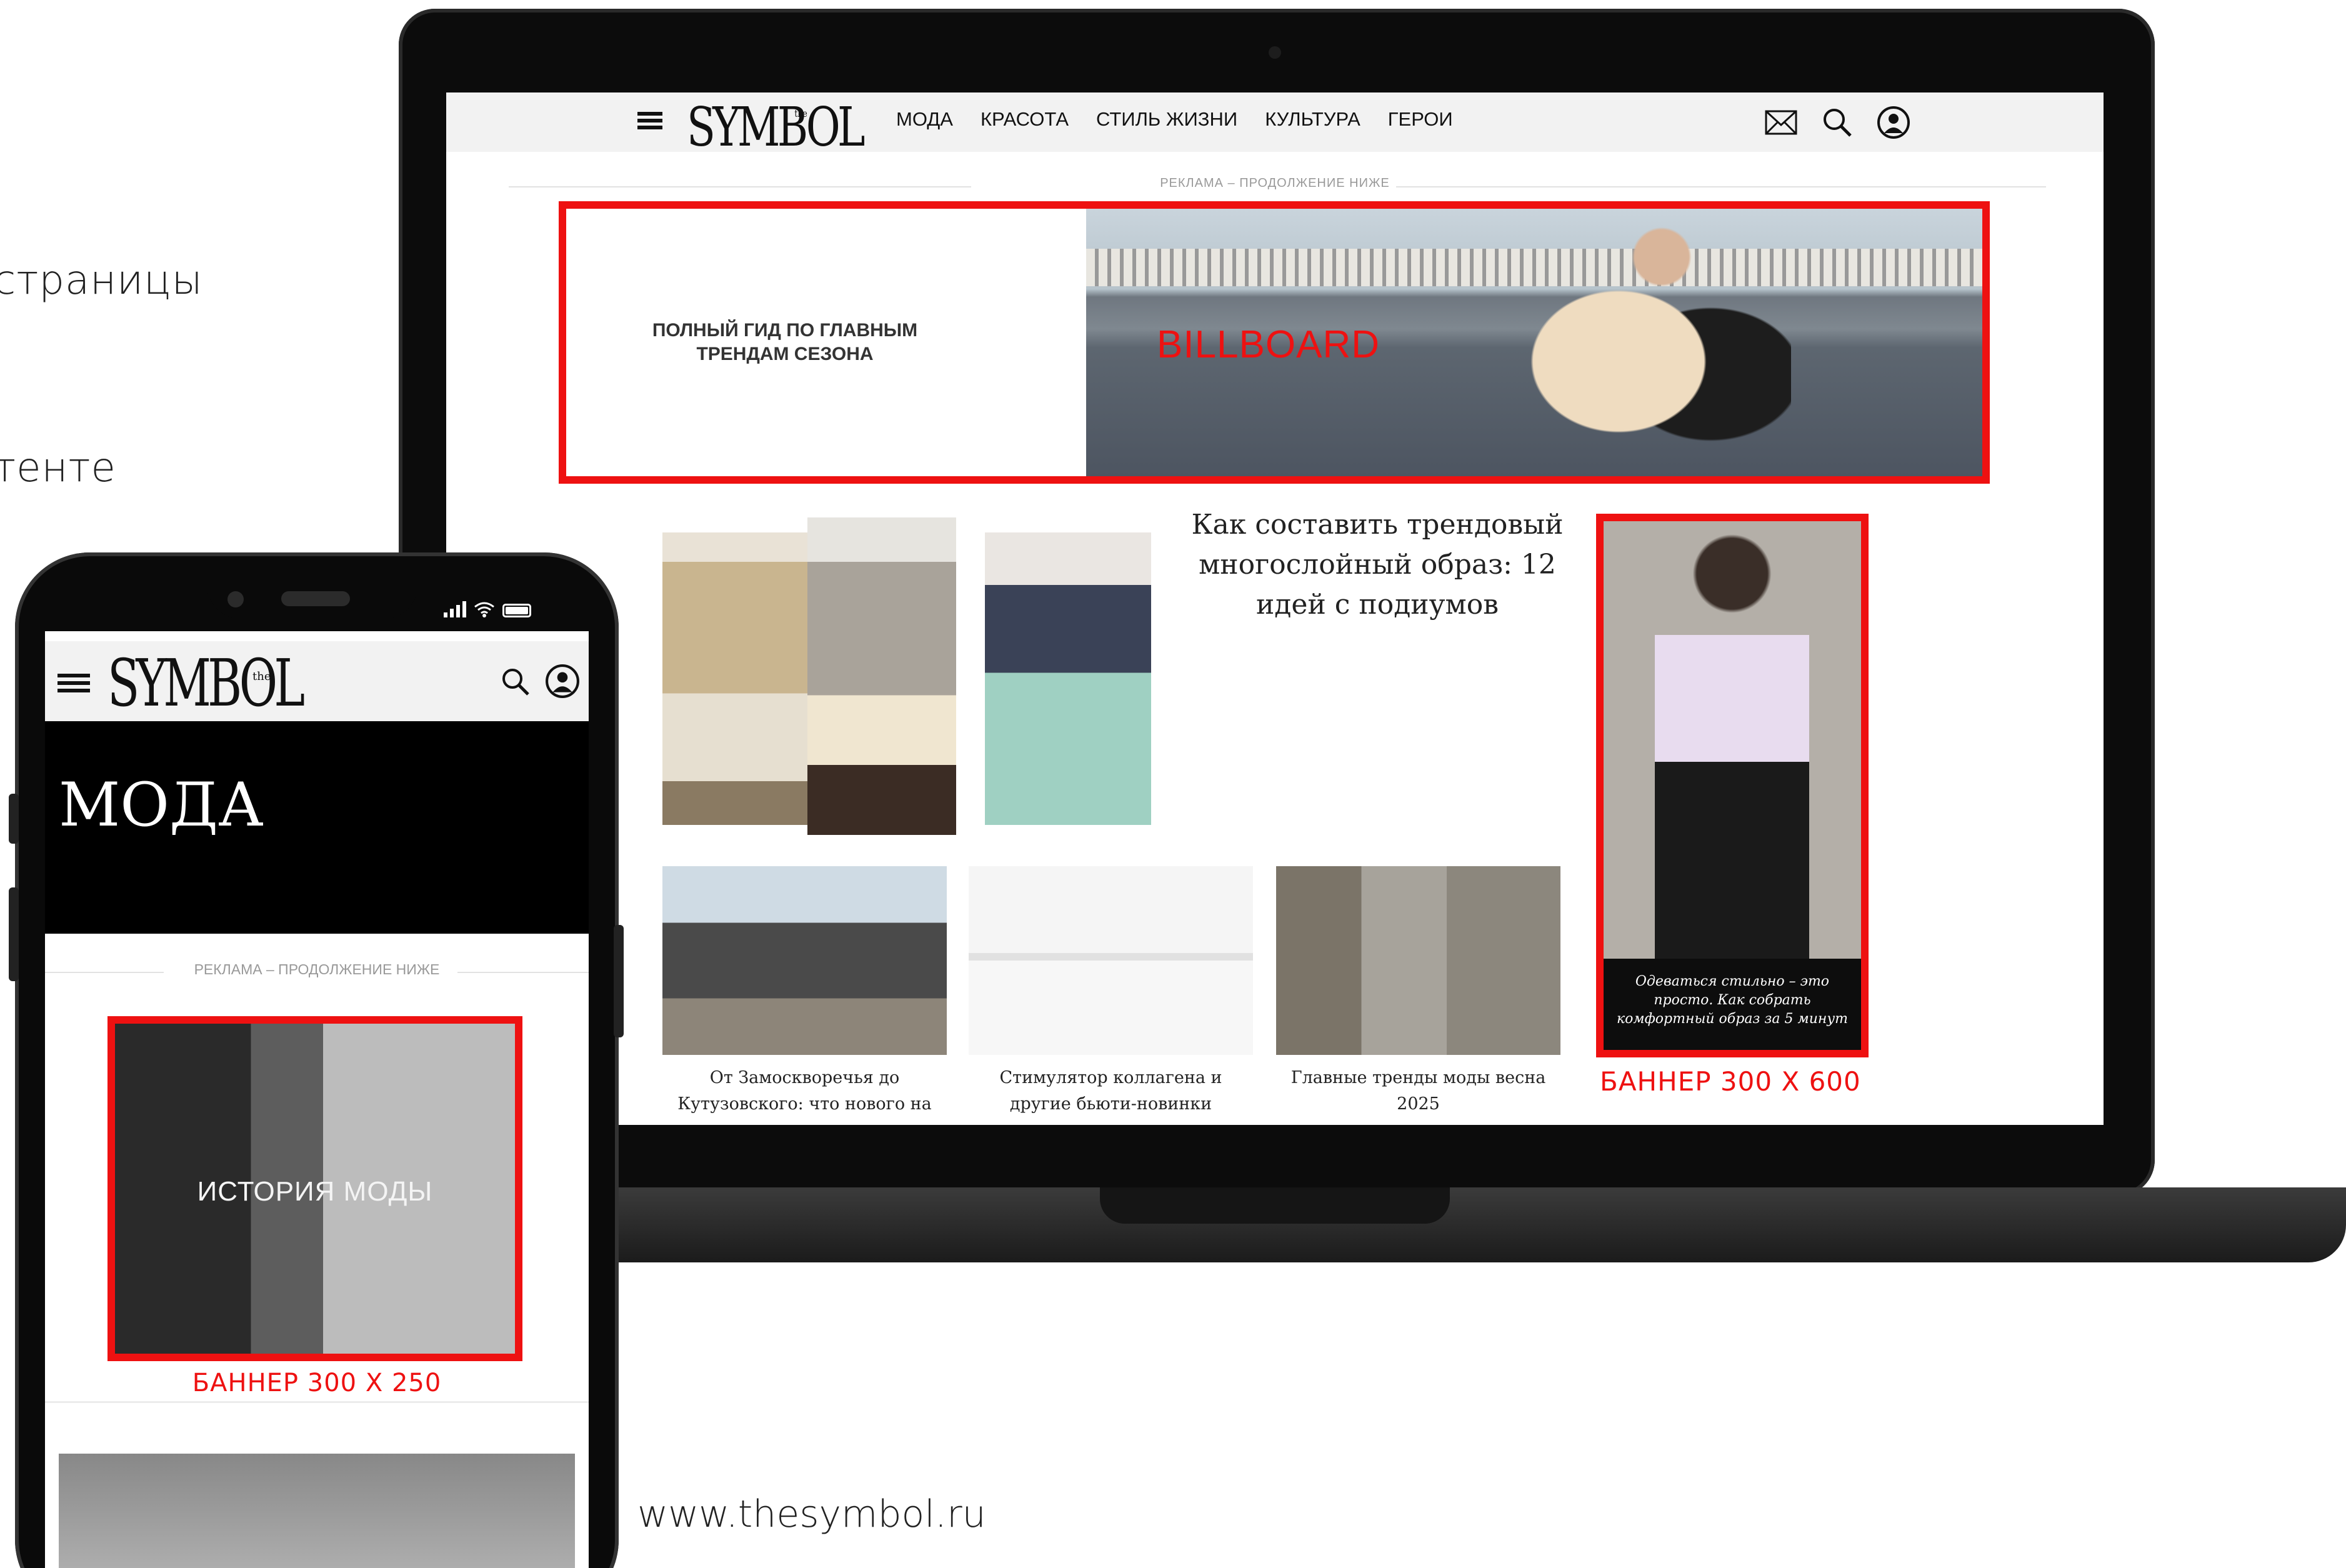 Image resolution: width=2346 pixels, height=1568 pixels. What do you see at coordinates (317, 1402) in the screenshot?
I see `section-divider` at bounding box center [317, 1402].